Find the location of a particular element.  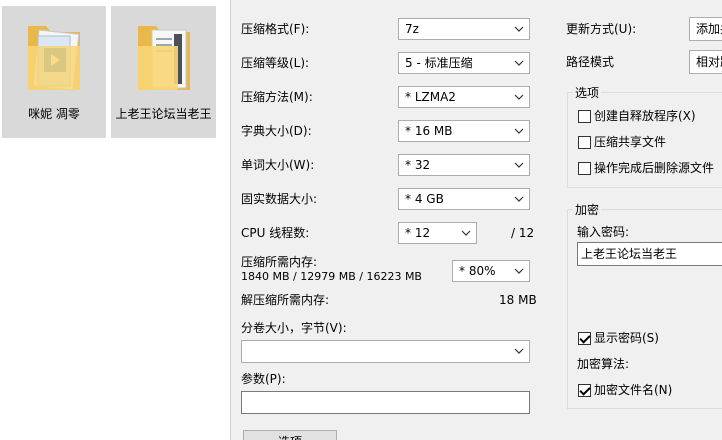

cpu-select: * 12 is located at coordinates (437, 233).